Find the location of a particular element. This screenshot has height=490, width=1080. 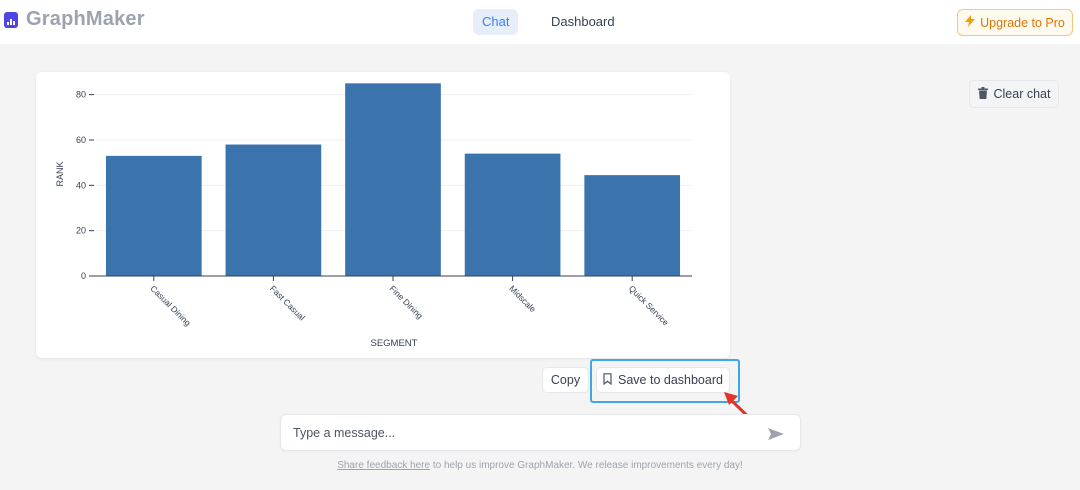

y-tick-label: 60 is located at coordinates (81, 140).